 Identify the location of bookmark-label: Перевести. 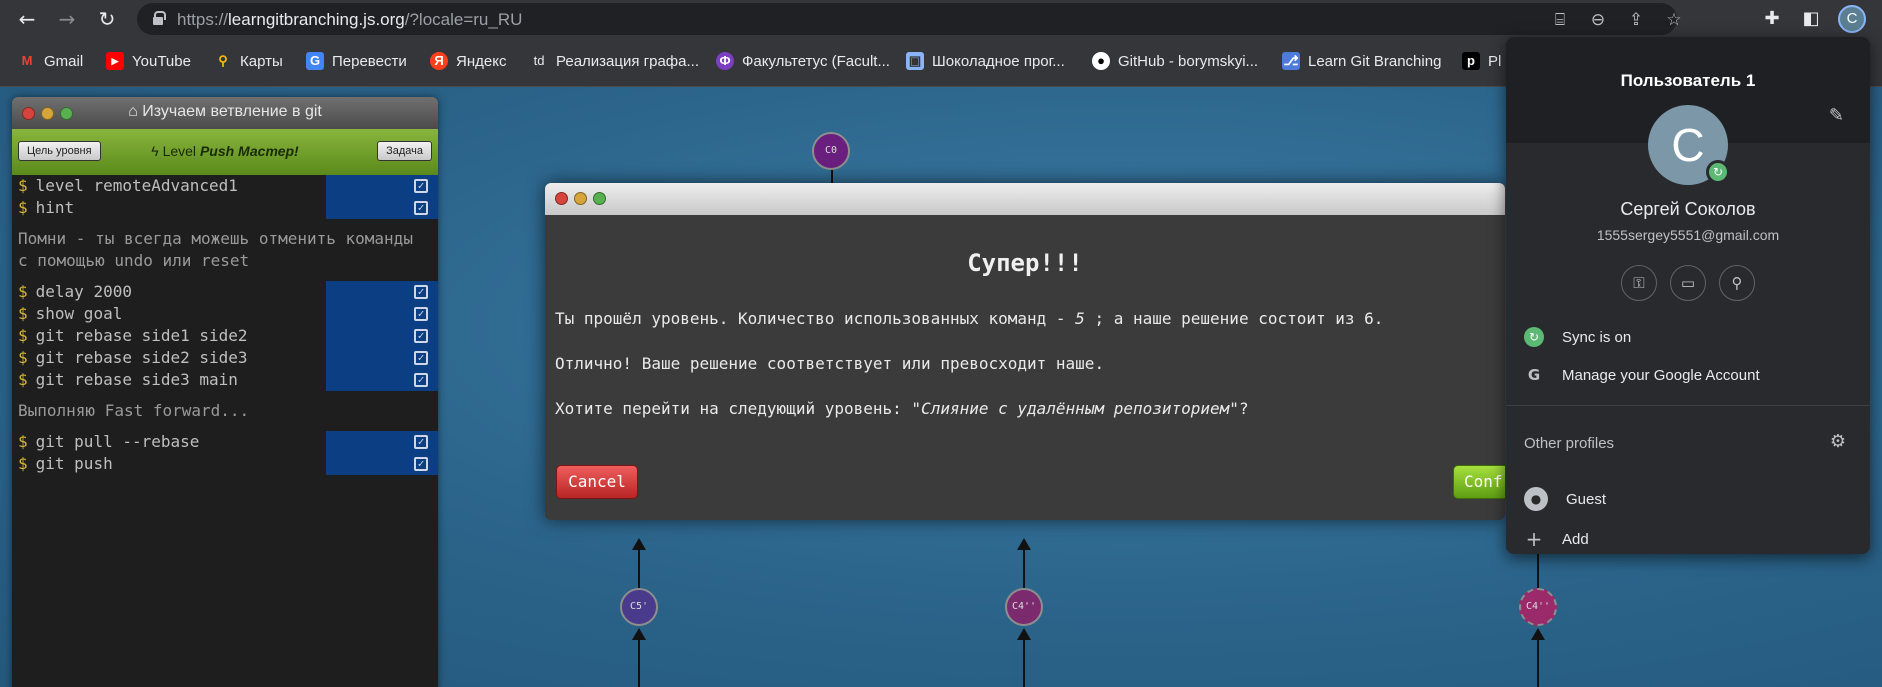
(369, 61).